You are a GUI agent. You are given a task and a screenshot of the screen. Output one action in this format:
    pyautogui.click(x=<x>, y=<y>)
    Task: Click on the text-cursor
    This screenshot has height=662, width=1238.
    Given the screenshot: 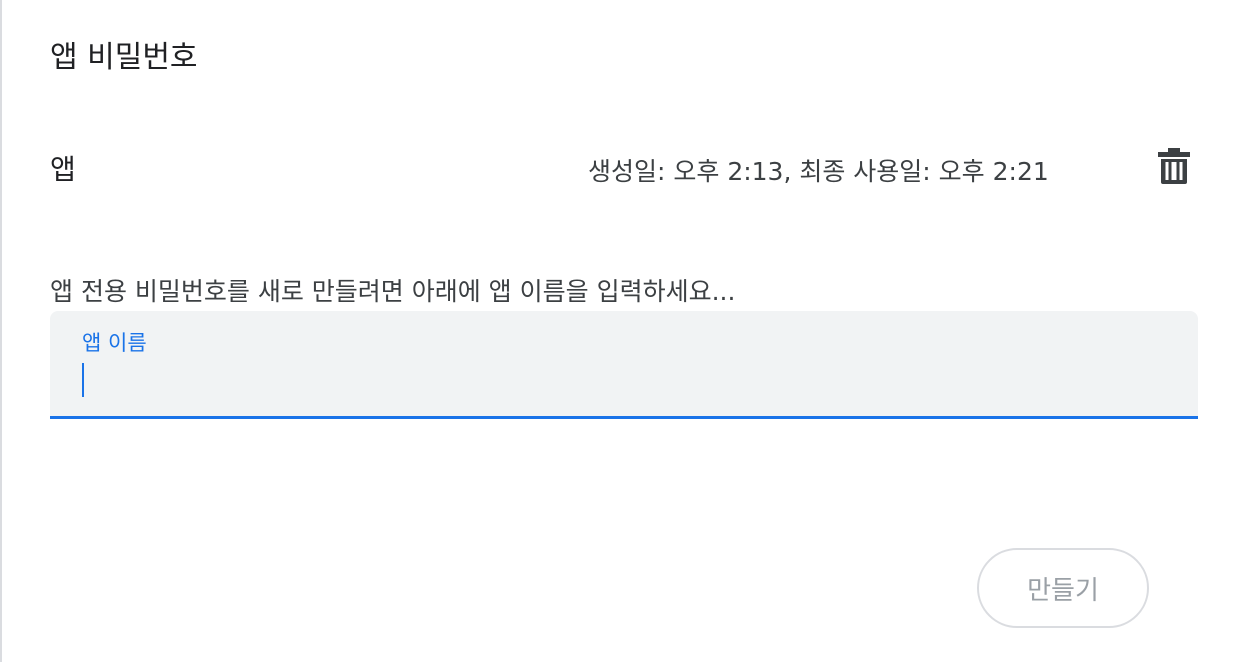 What is the action you would take?
    pyautogui.click(x=83, y=380)
    